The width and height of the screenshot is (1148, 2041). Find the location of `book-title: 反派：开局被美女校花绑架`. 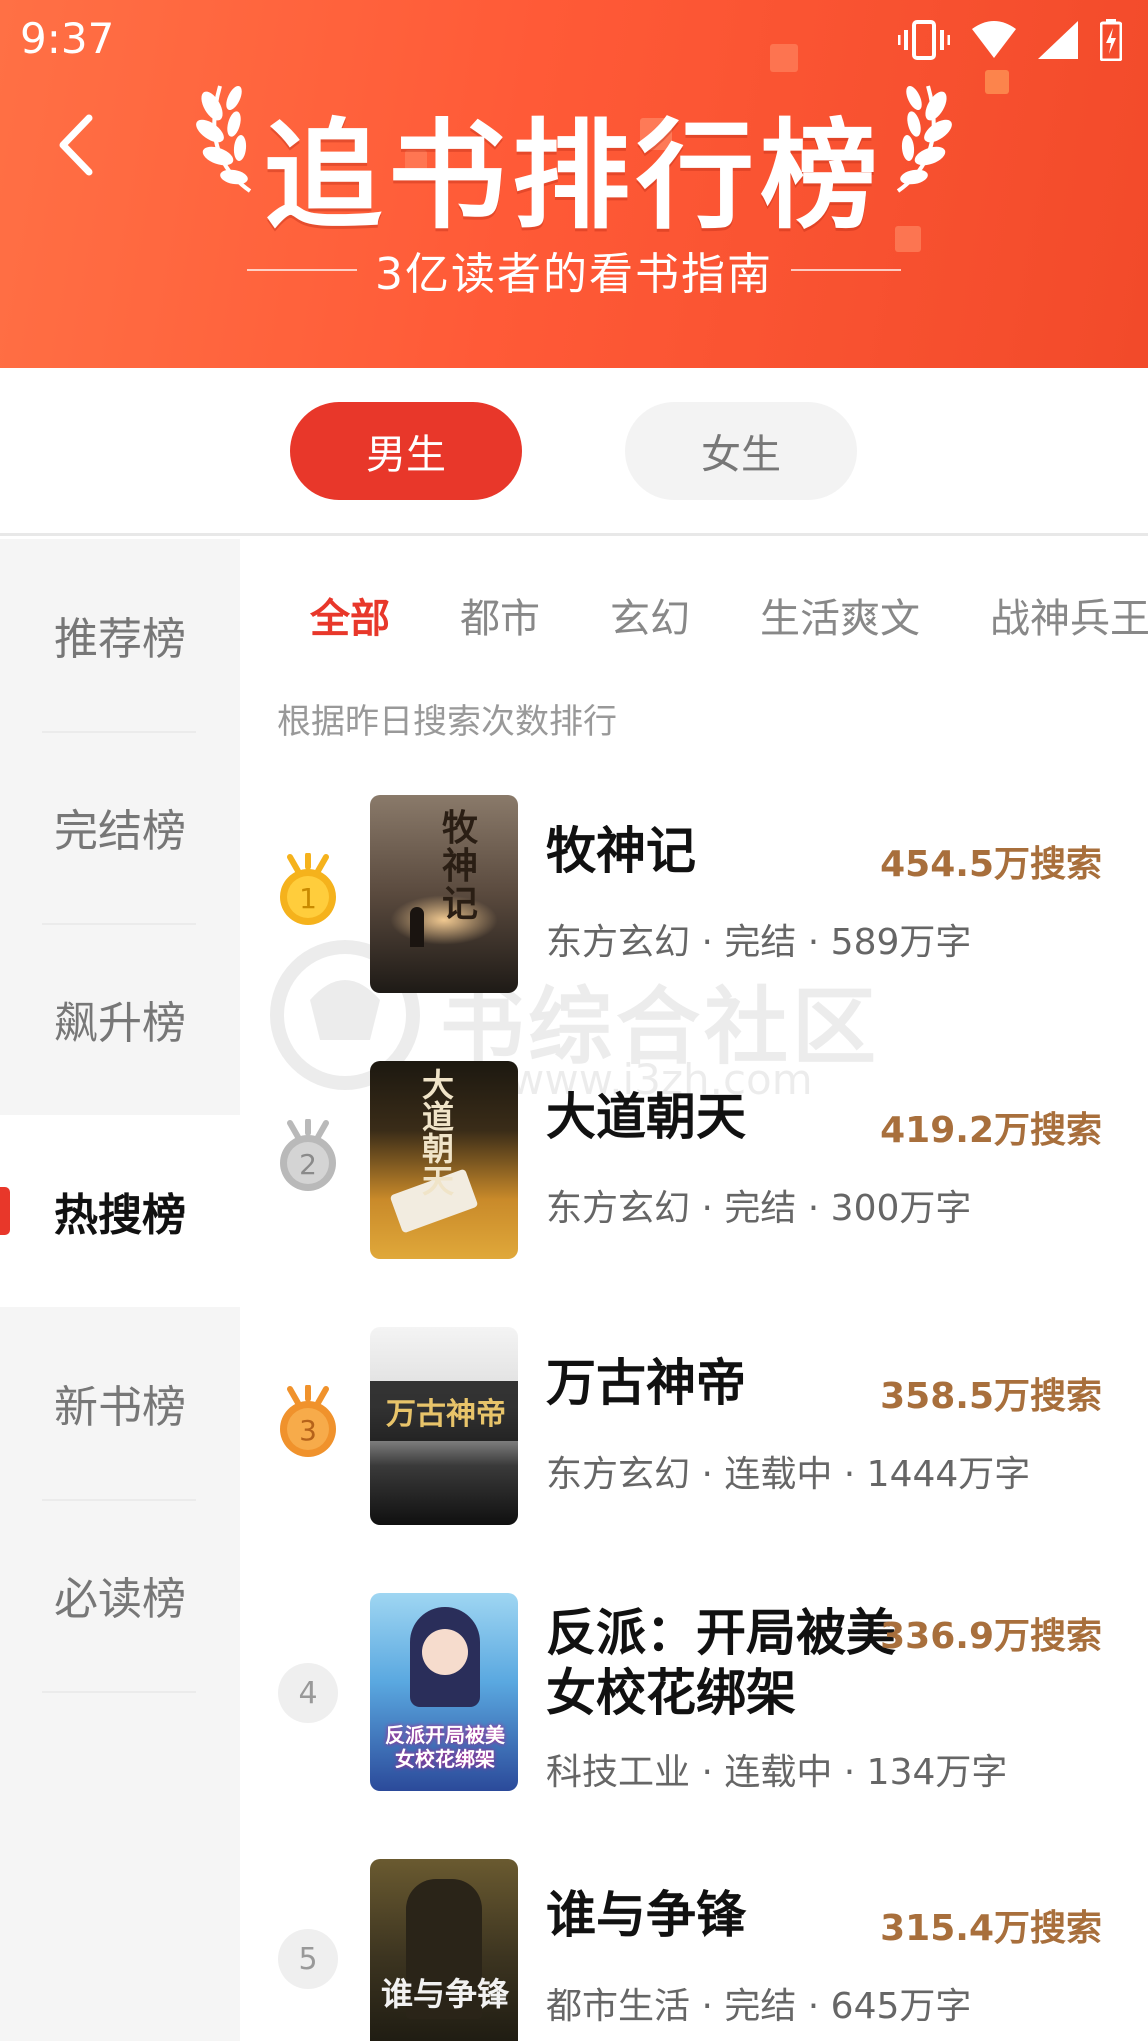

book-title: 反派：开局被美女校花绑架 is located at coordinates (721, 1663).